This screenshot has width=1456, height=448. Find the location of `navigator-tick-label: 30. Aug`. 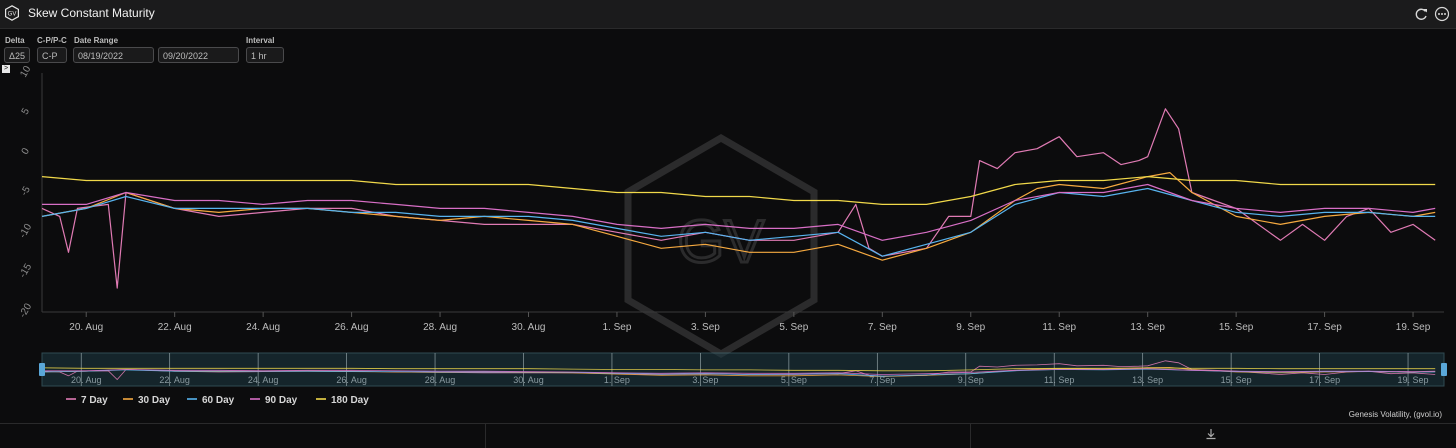

navigator-tick-label: 30. Aug is located at coordinates (528, 380).